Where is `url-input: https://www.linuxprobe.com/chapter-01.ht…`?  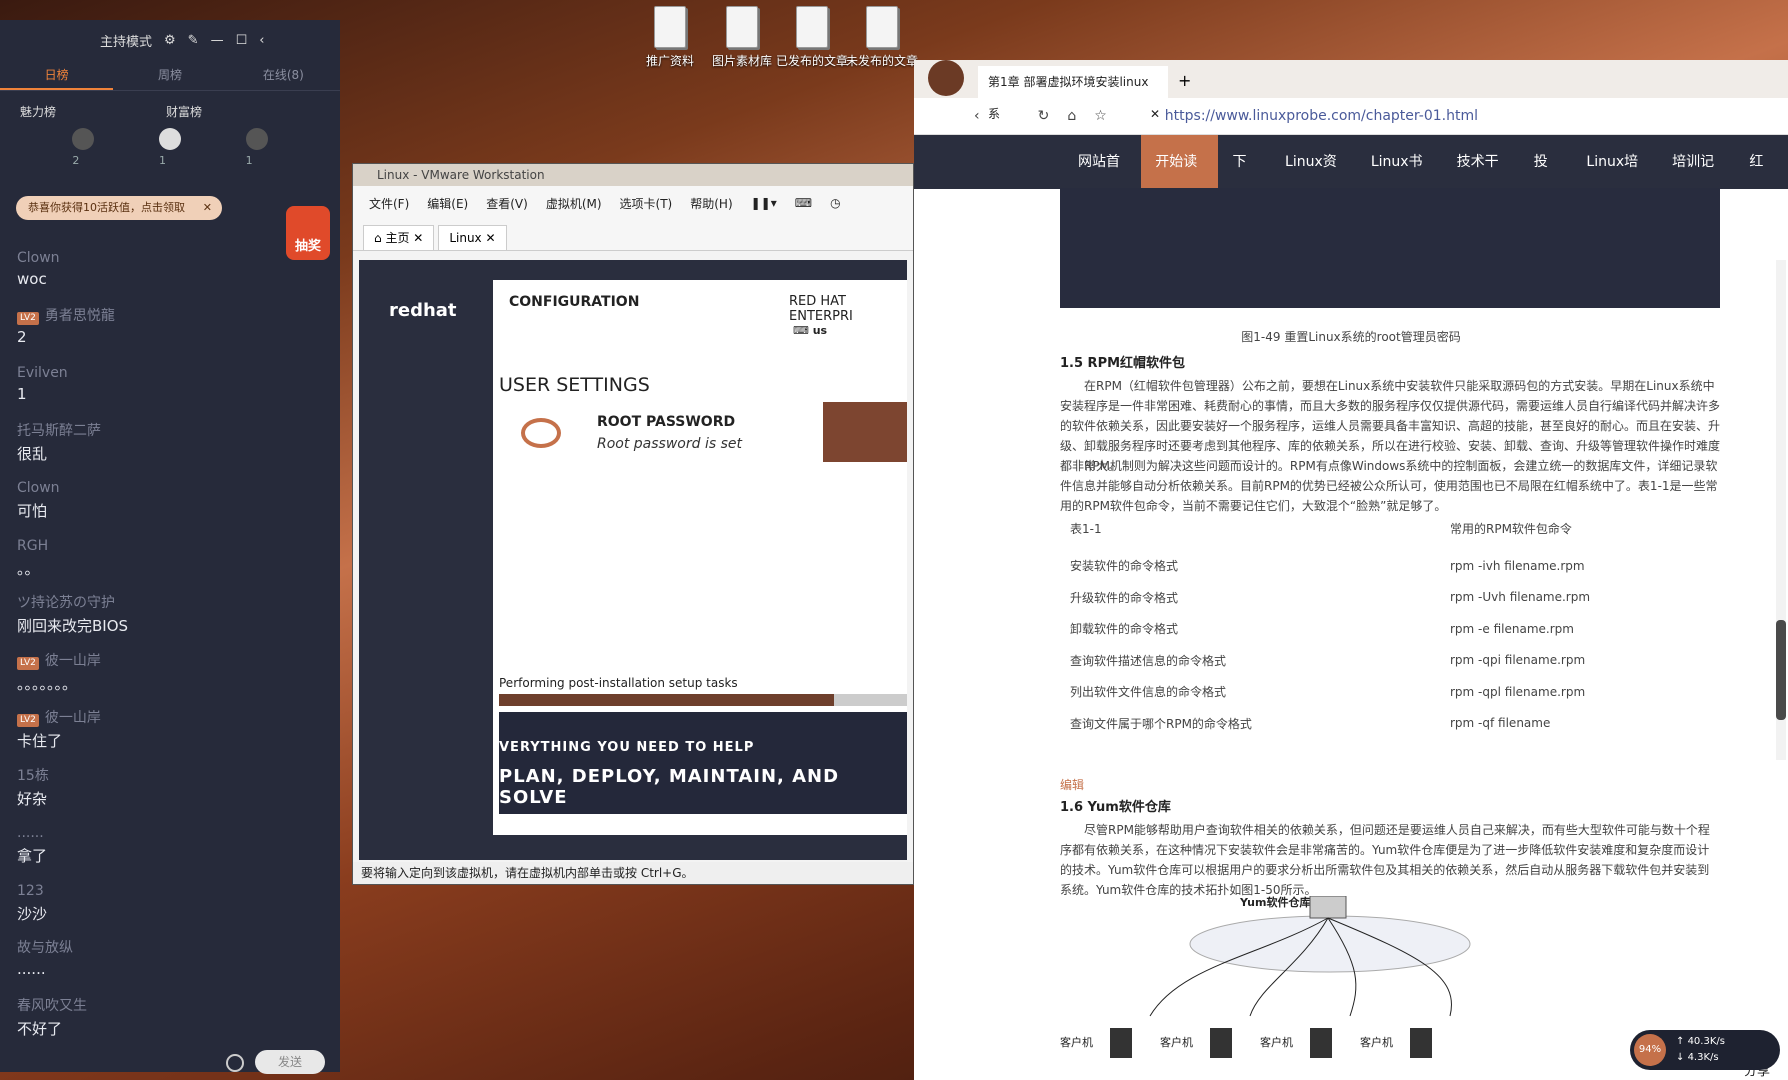
url-input: https://www.linuxprobe.com/chapter-01.ht… is located at coordinates (1321, 116).